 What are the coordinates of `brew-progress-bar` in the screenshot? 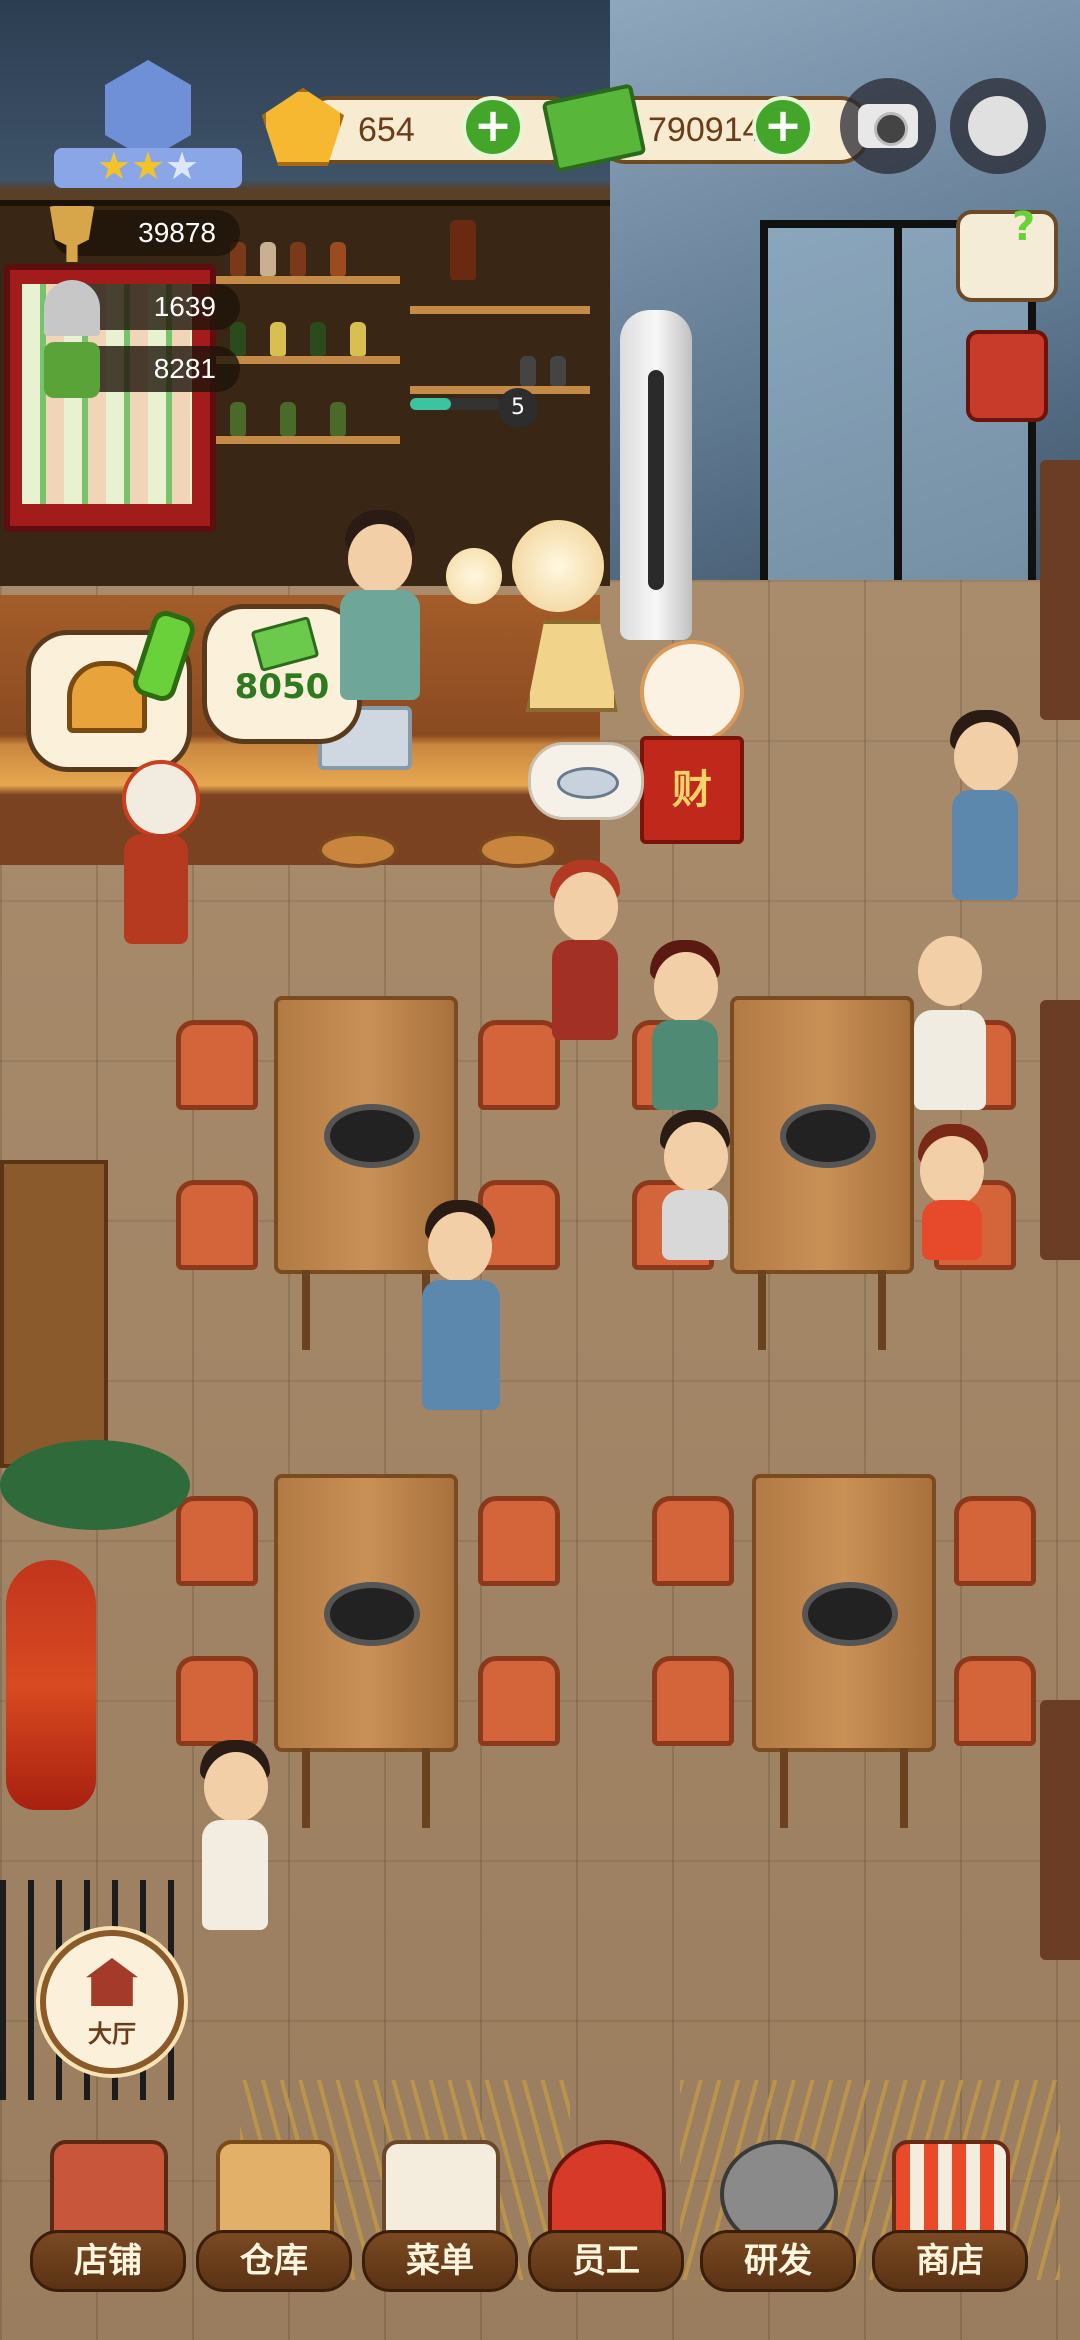 It's located at (455, 404).